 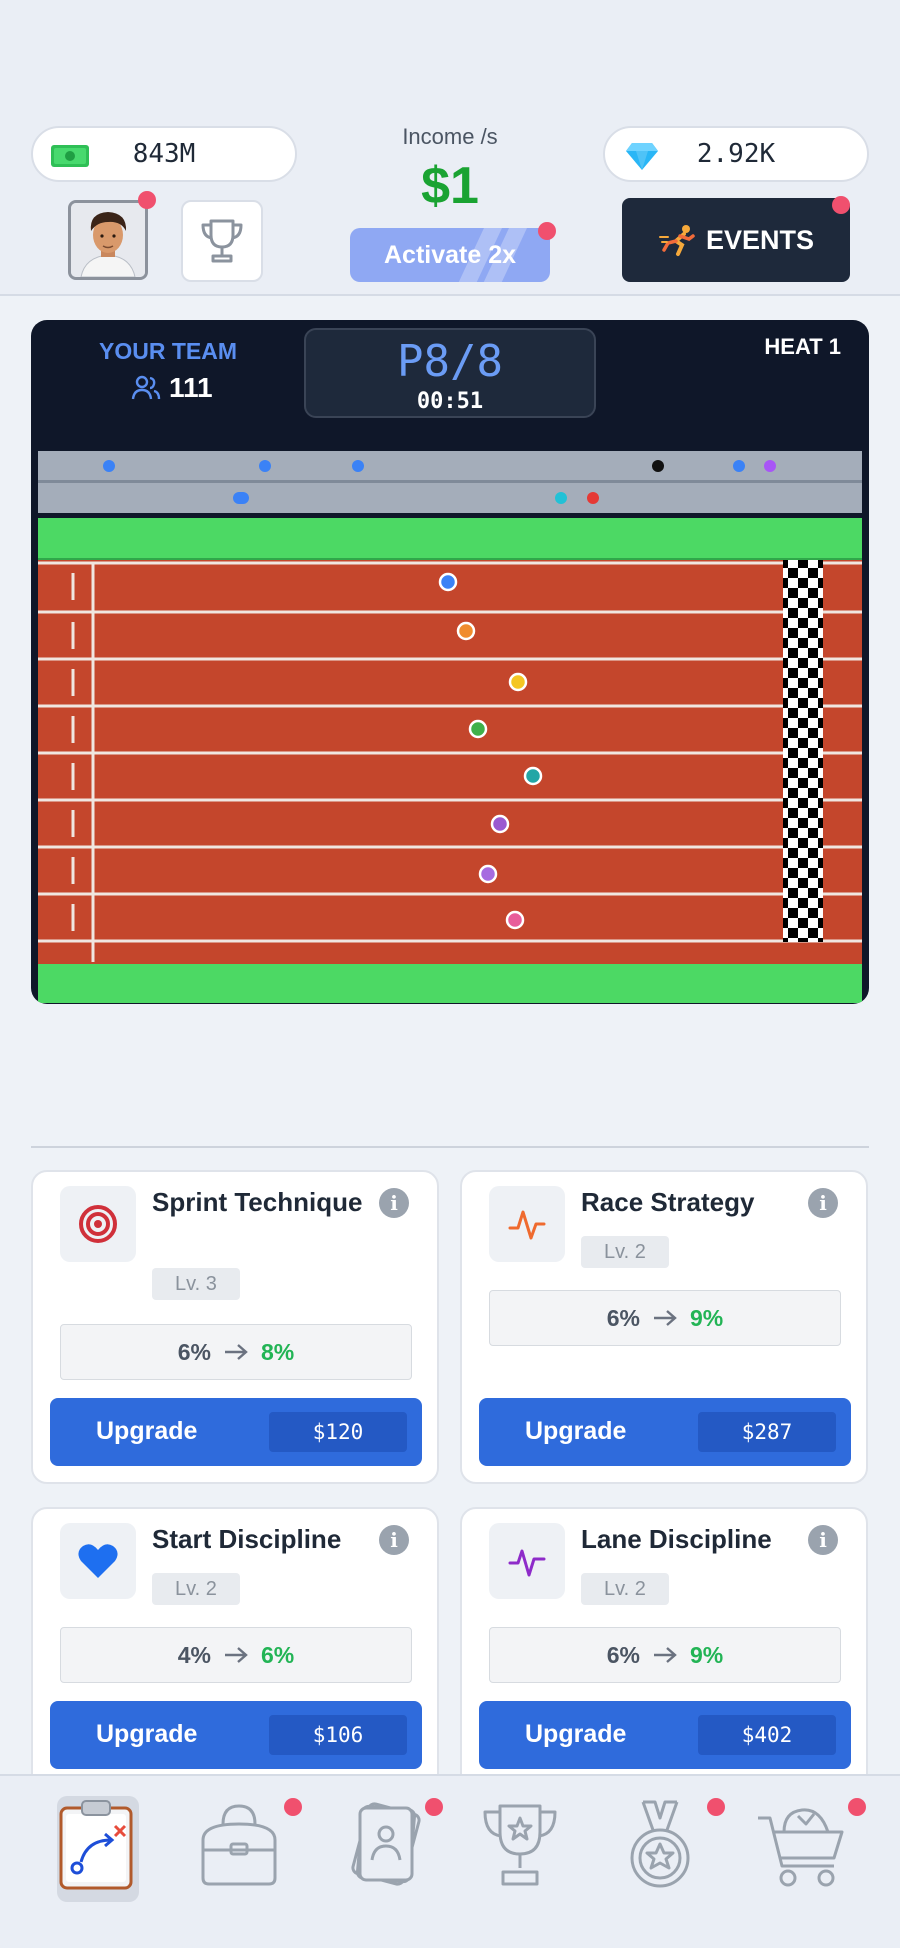 I want to click on upgrade-price: $120, so click(x=338, y=1432).